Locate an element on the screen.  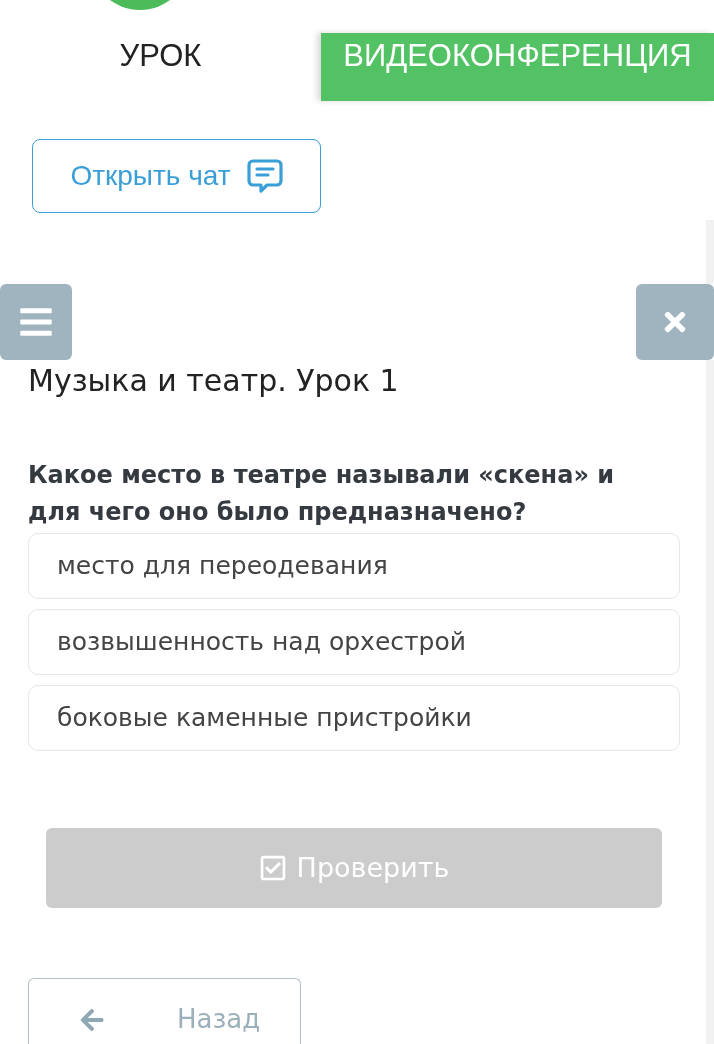
menu-button is located at coordinates (36, 322).